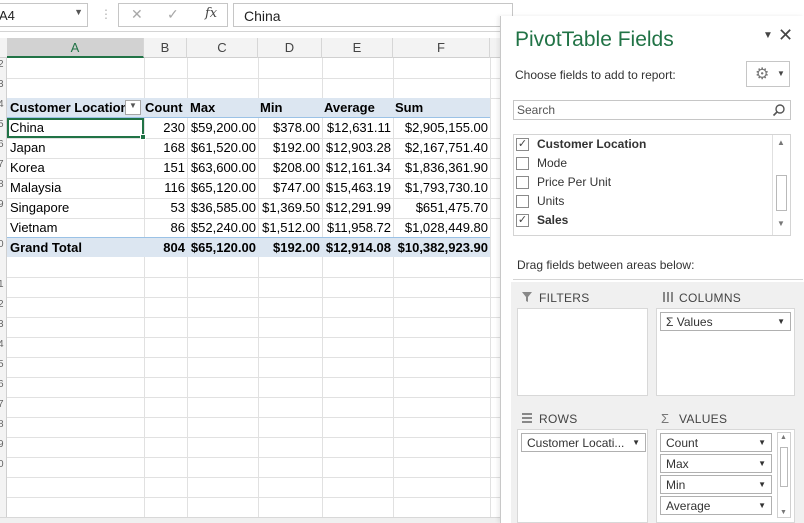  Describe the element at coordinates (39, 208) in the screenshot. I see `pivot-row-label: Singapore` at that location.